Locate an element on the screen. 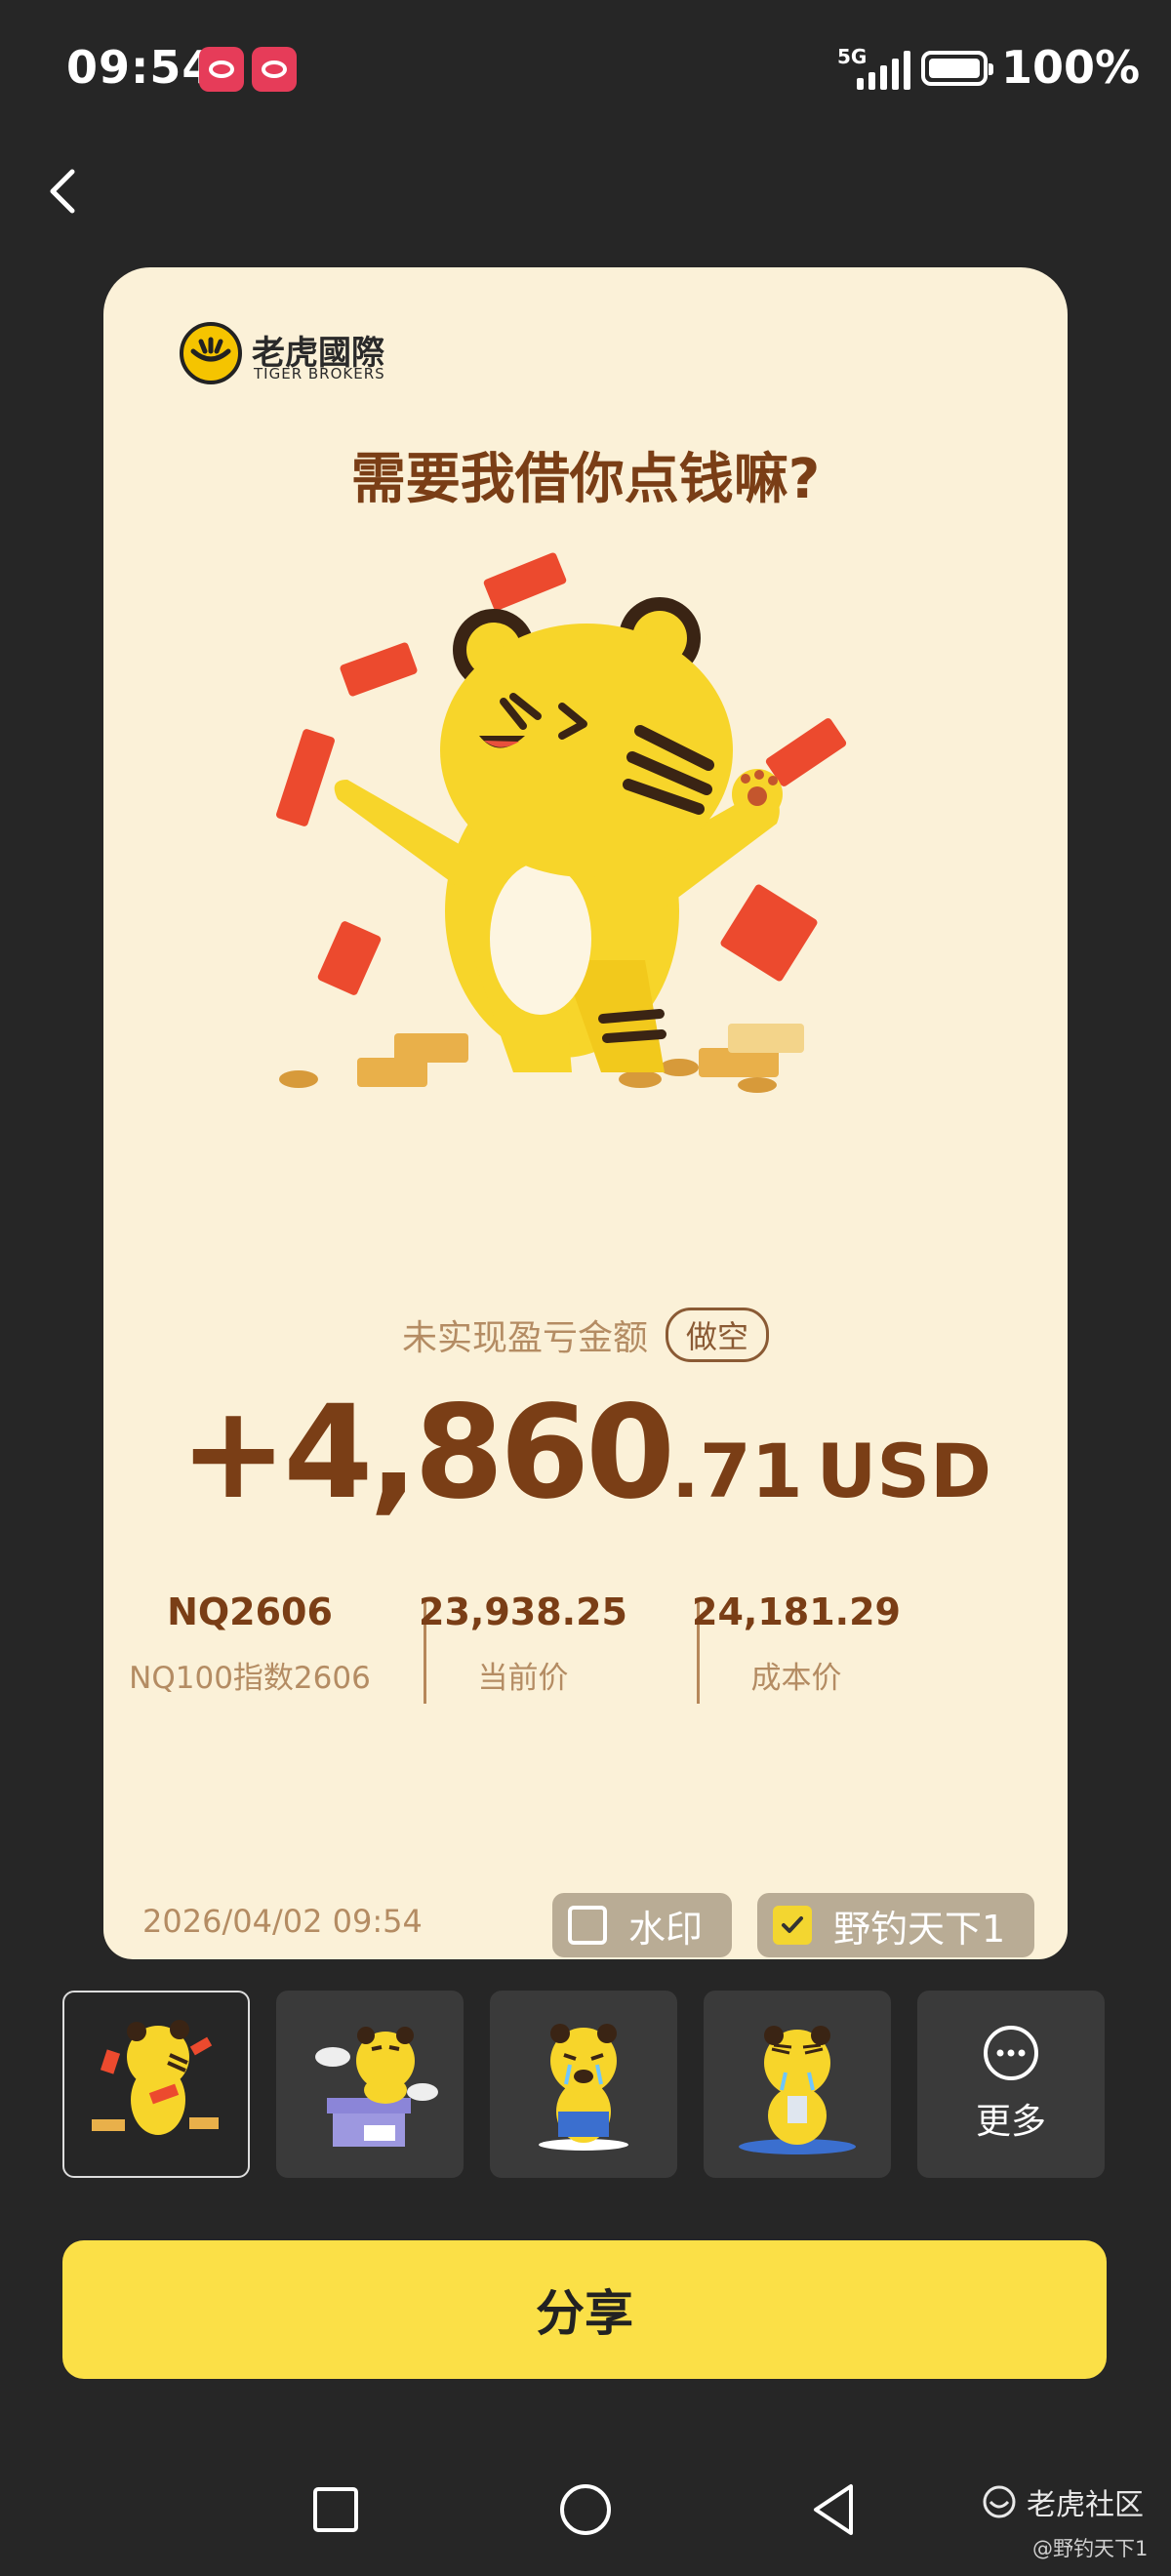  watermark-toggle: 水印 is located at coordinates (642, 1925).